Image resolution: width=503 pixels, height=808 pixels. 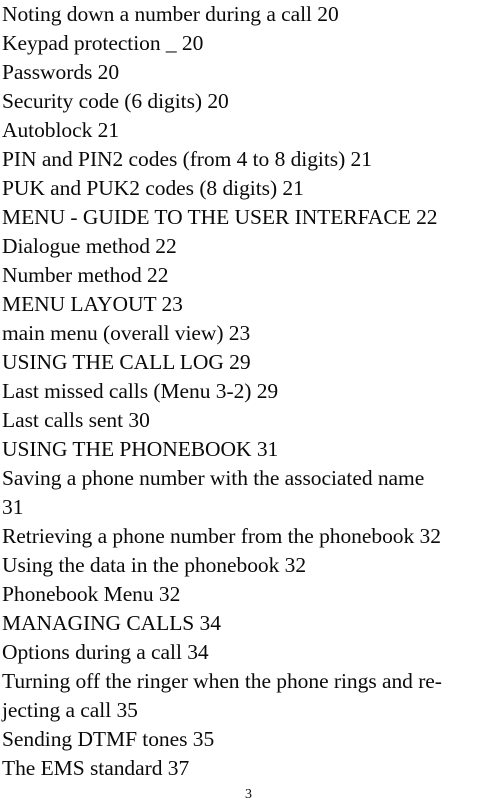 What do you see at coordinates (252, 710) in the screenshot?
I see `toc-entry: jecting a call 35` at bounding box center [252, 710].